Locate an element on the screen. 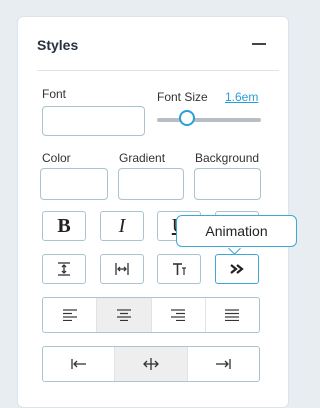  align-right-button is located at coordinates (179, 315).